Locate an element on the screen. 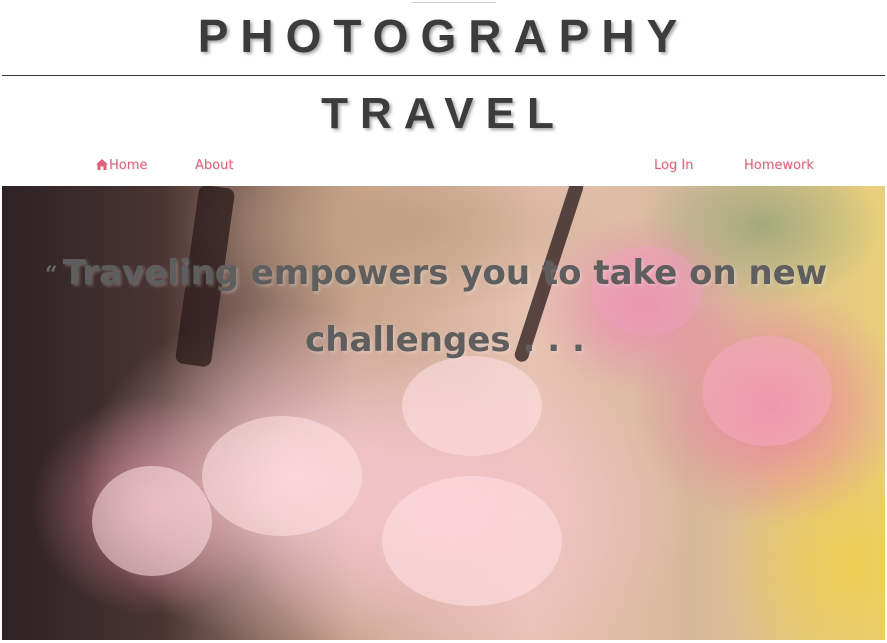  nav-login-link: Log In is located at coordinates (673, 166).